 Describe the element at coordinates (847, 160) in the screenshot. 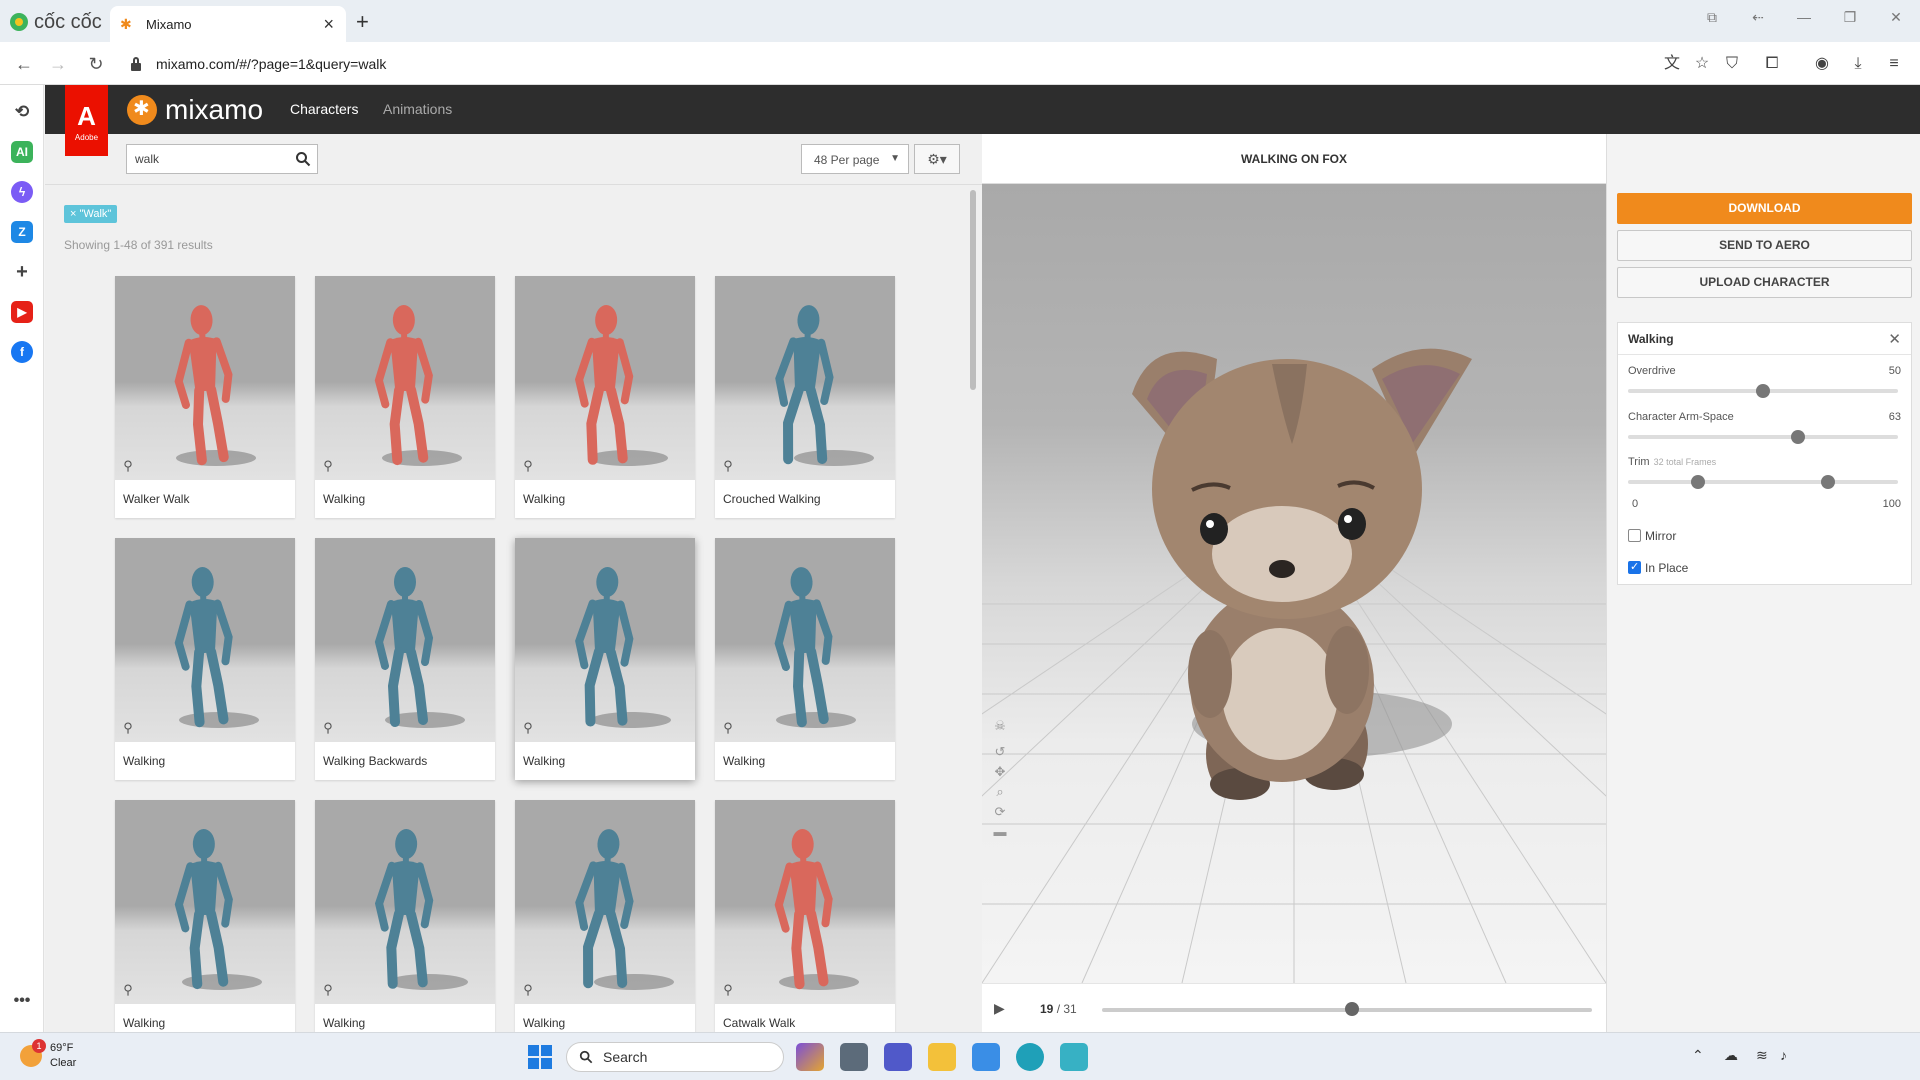

I see `per-page-value: 48 Per page` at that location.